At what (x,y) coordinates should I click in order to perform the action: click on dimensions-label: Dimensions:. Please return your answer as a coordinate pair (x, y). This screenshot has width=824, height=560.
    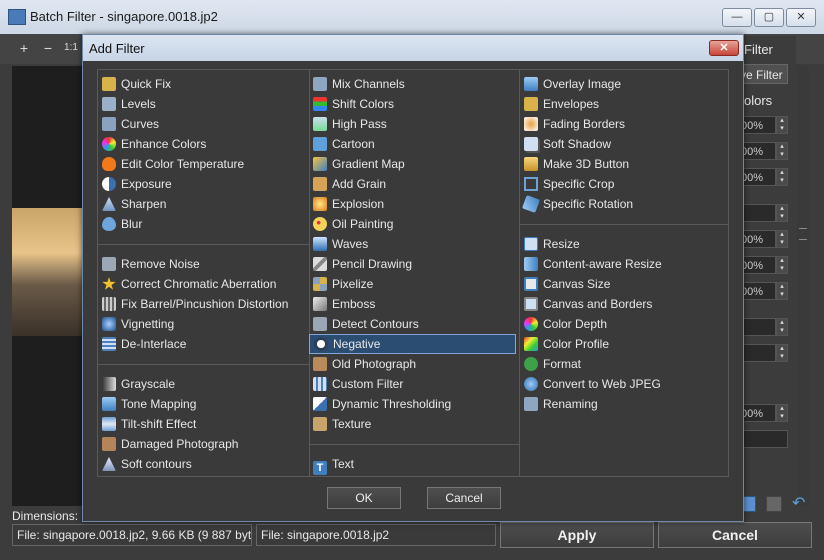
    Looking at the image, I should click on (45, 516).